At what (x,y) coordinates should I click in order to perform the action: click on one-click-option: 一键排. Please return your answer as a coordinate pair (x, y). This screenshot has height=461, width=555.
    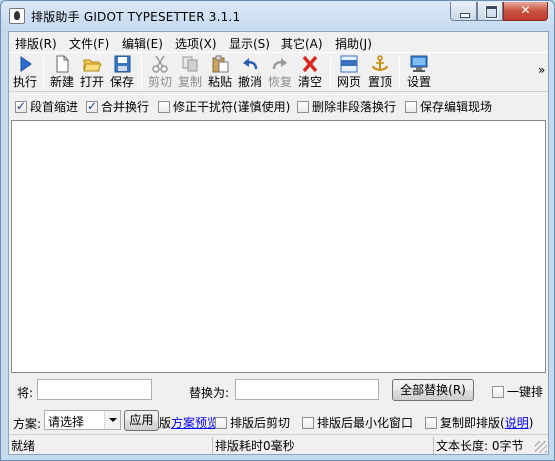
    Looking at the image, I should click on (517, 391).